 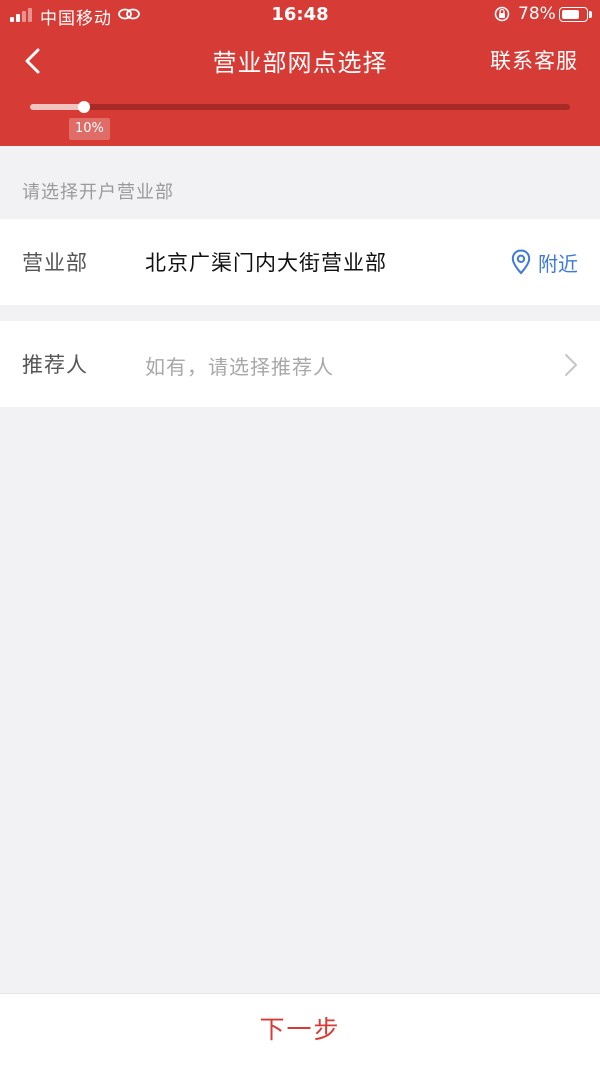 I want to click on battery-percent: 78%, so click(x=537, y=14).